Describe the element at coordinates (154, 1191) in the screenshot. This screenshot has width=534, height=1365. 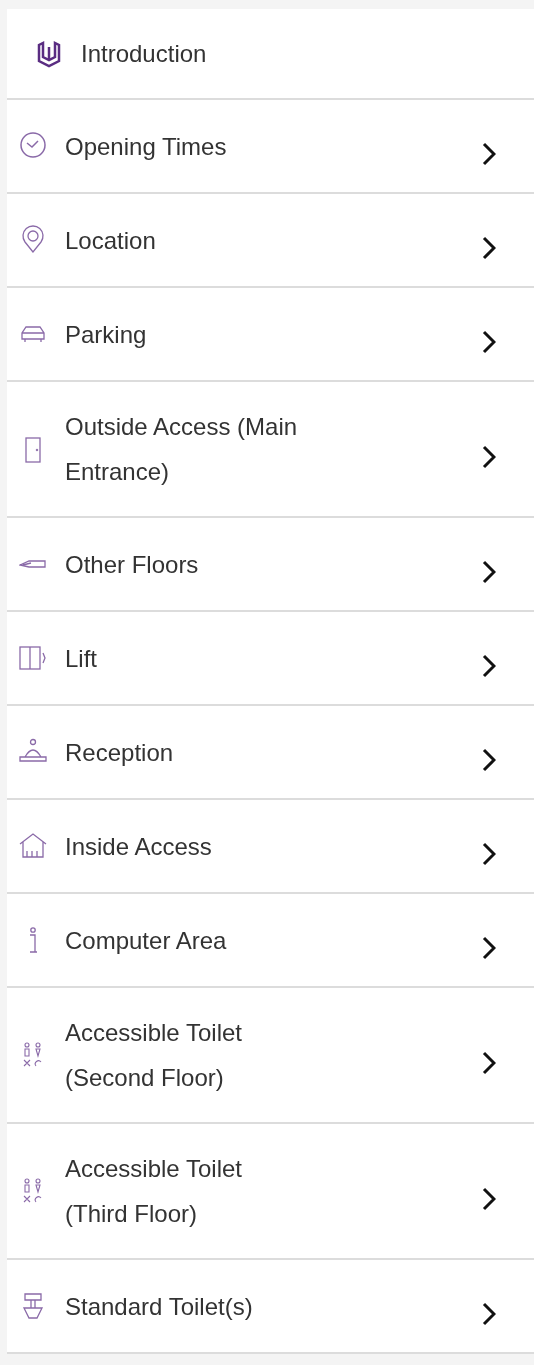
I see `menu-item-label: Accessible Toilet (Third Floor)` at that location.